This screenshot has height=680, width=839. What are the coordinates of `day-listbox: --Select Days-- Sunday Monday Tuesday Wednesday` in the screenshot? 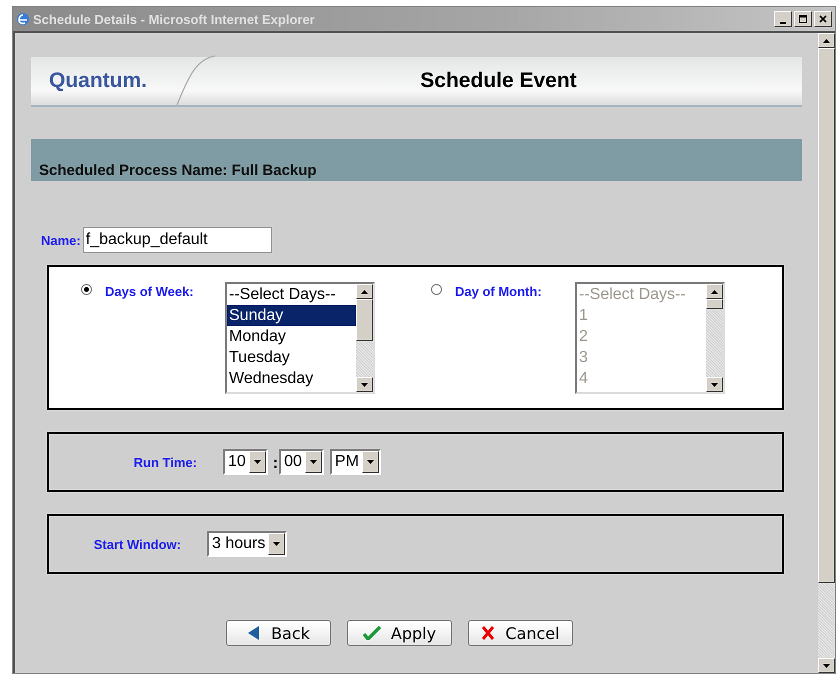 It's located at (300, 338).